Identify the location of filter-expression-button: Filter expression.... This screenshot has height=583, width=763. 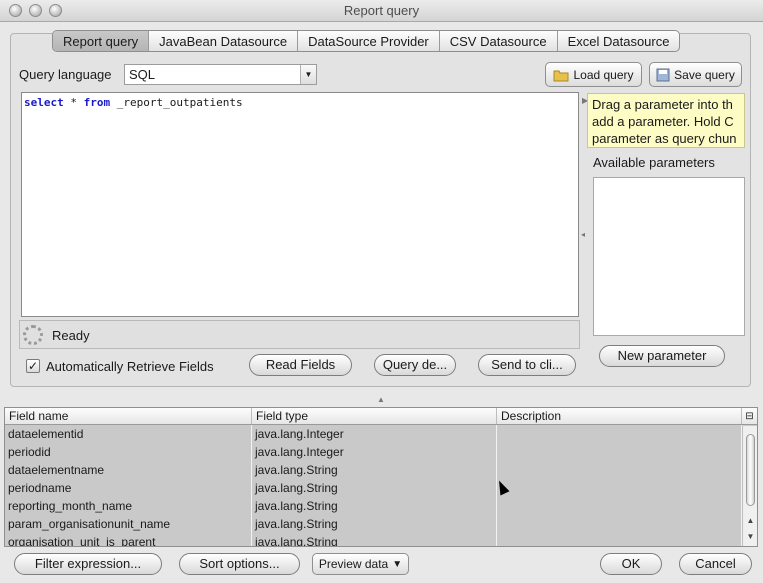
(88, 564).